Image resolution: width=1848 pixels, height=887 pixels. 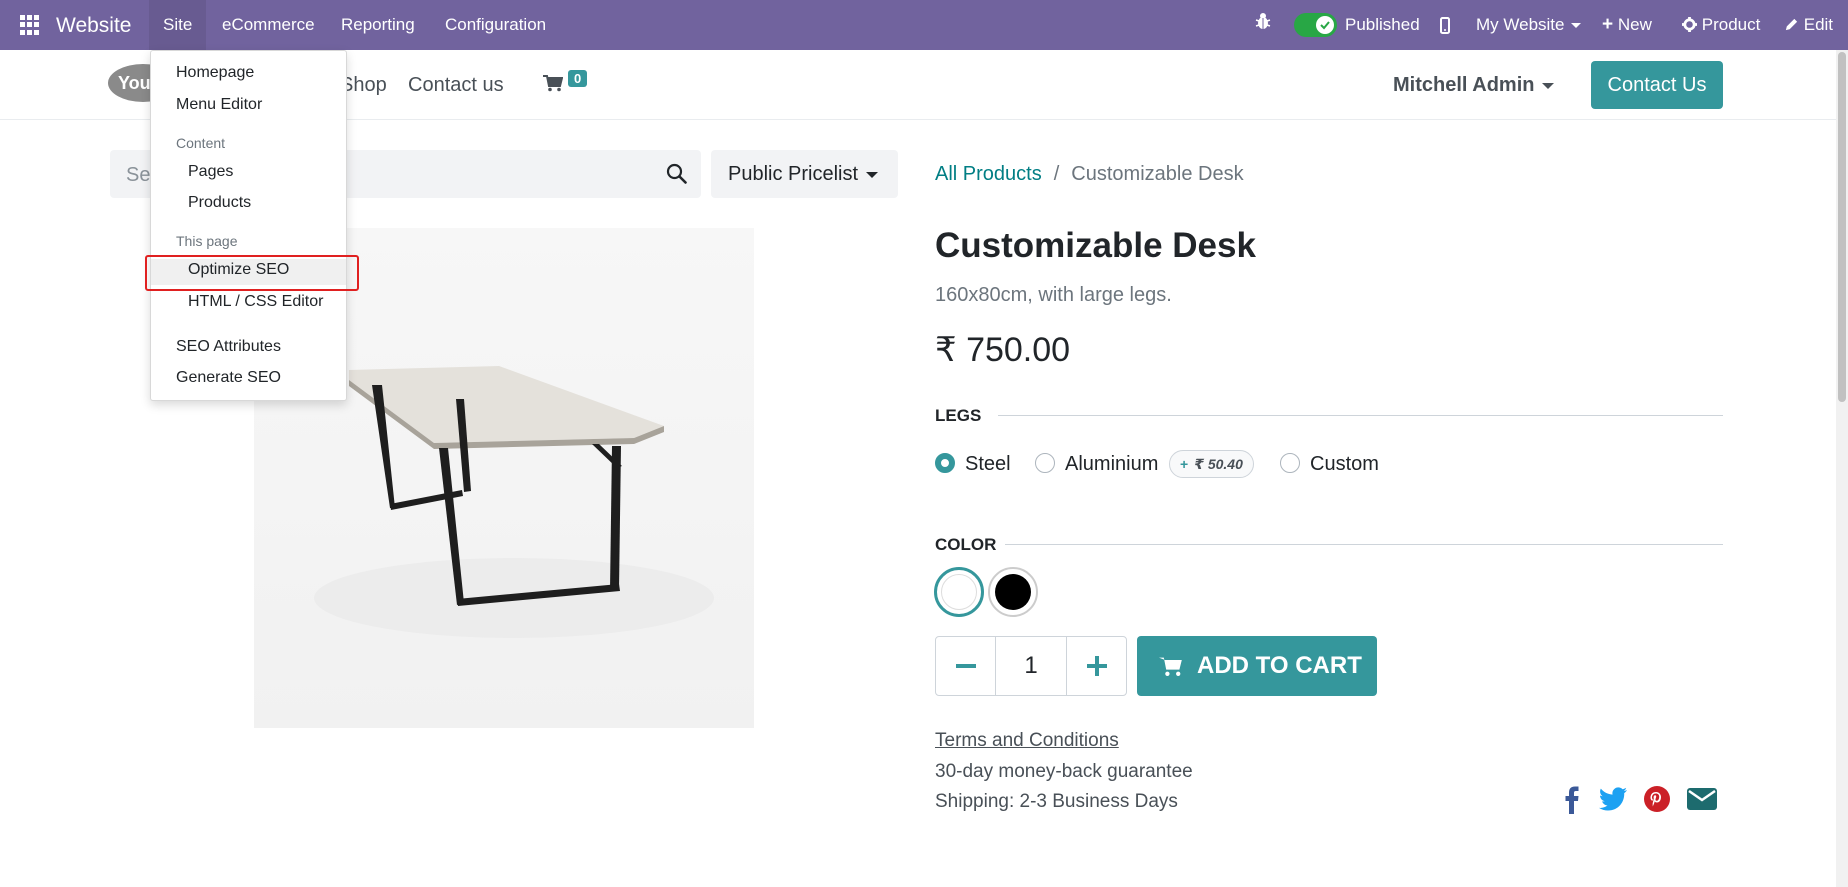 I want to click on new-button: + New, so click(x=1627, y=25).